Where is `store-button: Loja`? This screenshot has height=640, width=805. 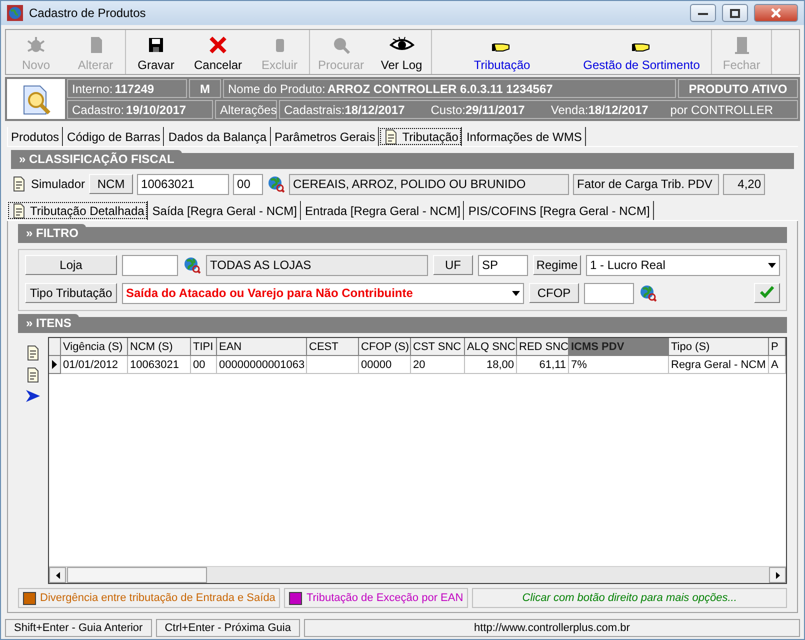
store-button: Loja is located at coordinates (71, 265).